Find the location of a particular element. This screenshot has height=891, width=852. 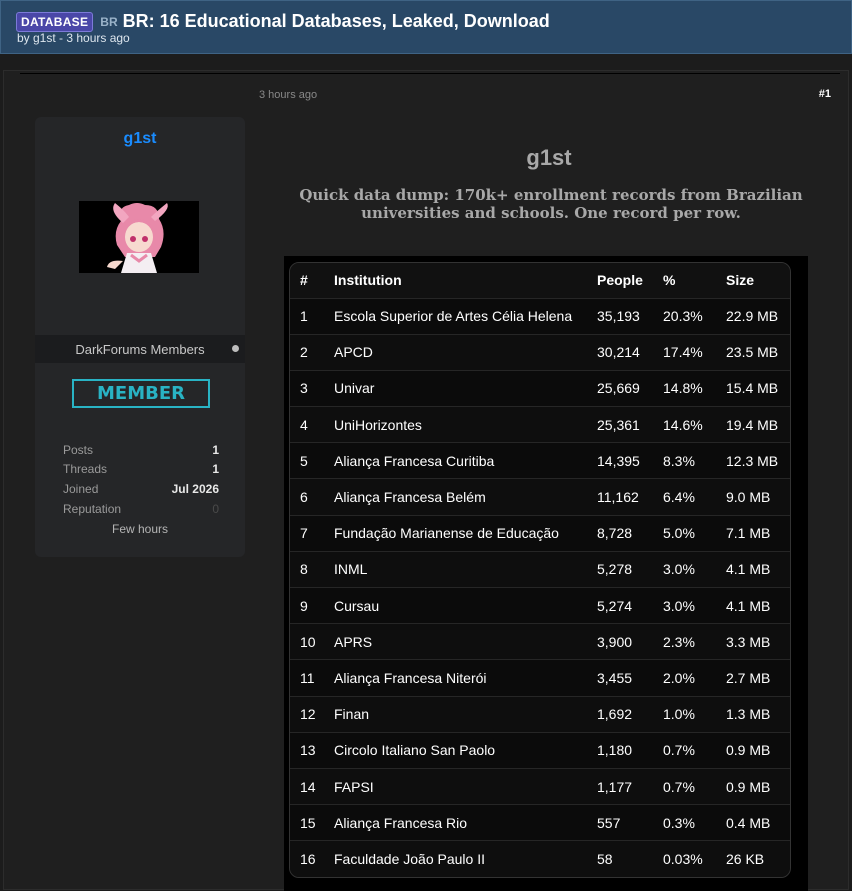

cell-size: 3.3 MB is located at coordinates (753, 641).